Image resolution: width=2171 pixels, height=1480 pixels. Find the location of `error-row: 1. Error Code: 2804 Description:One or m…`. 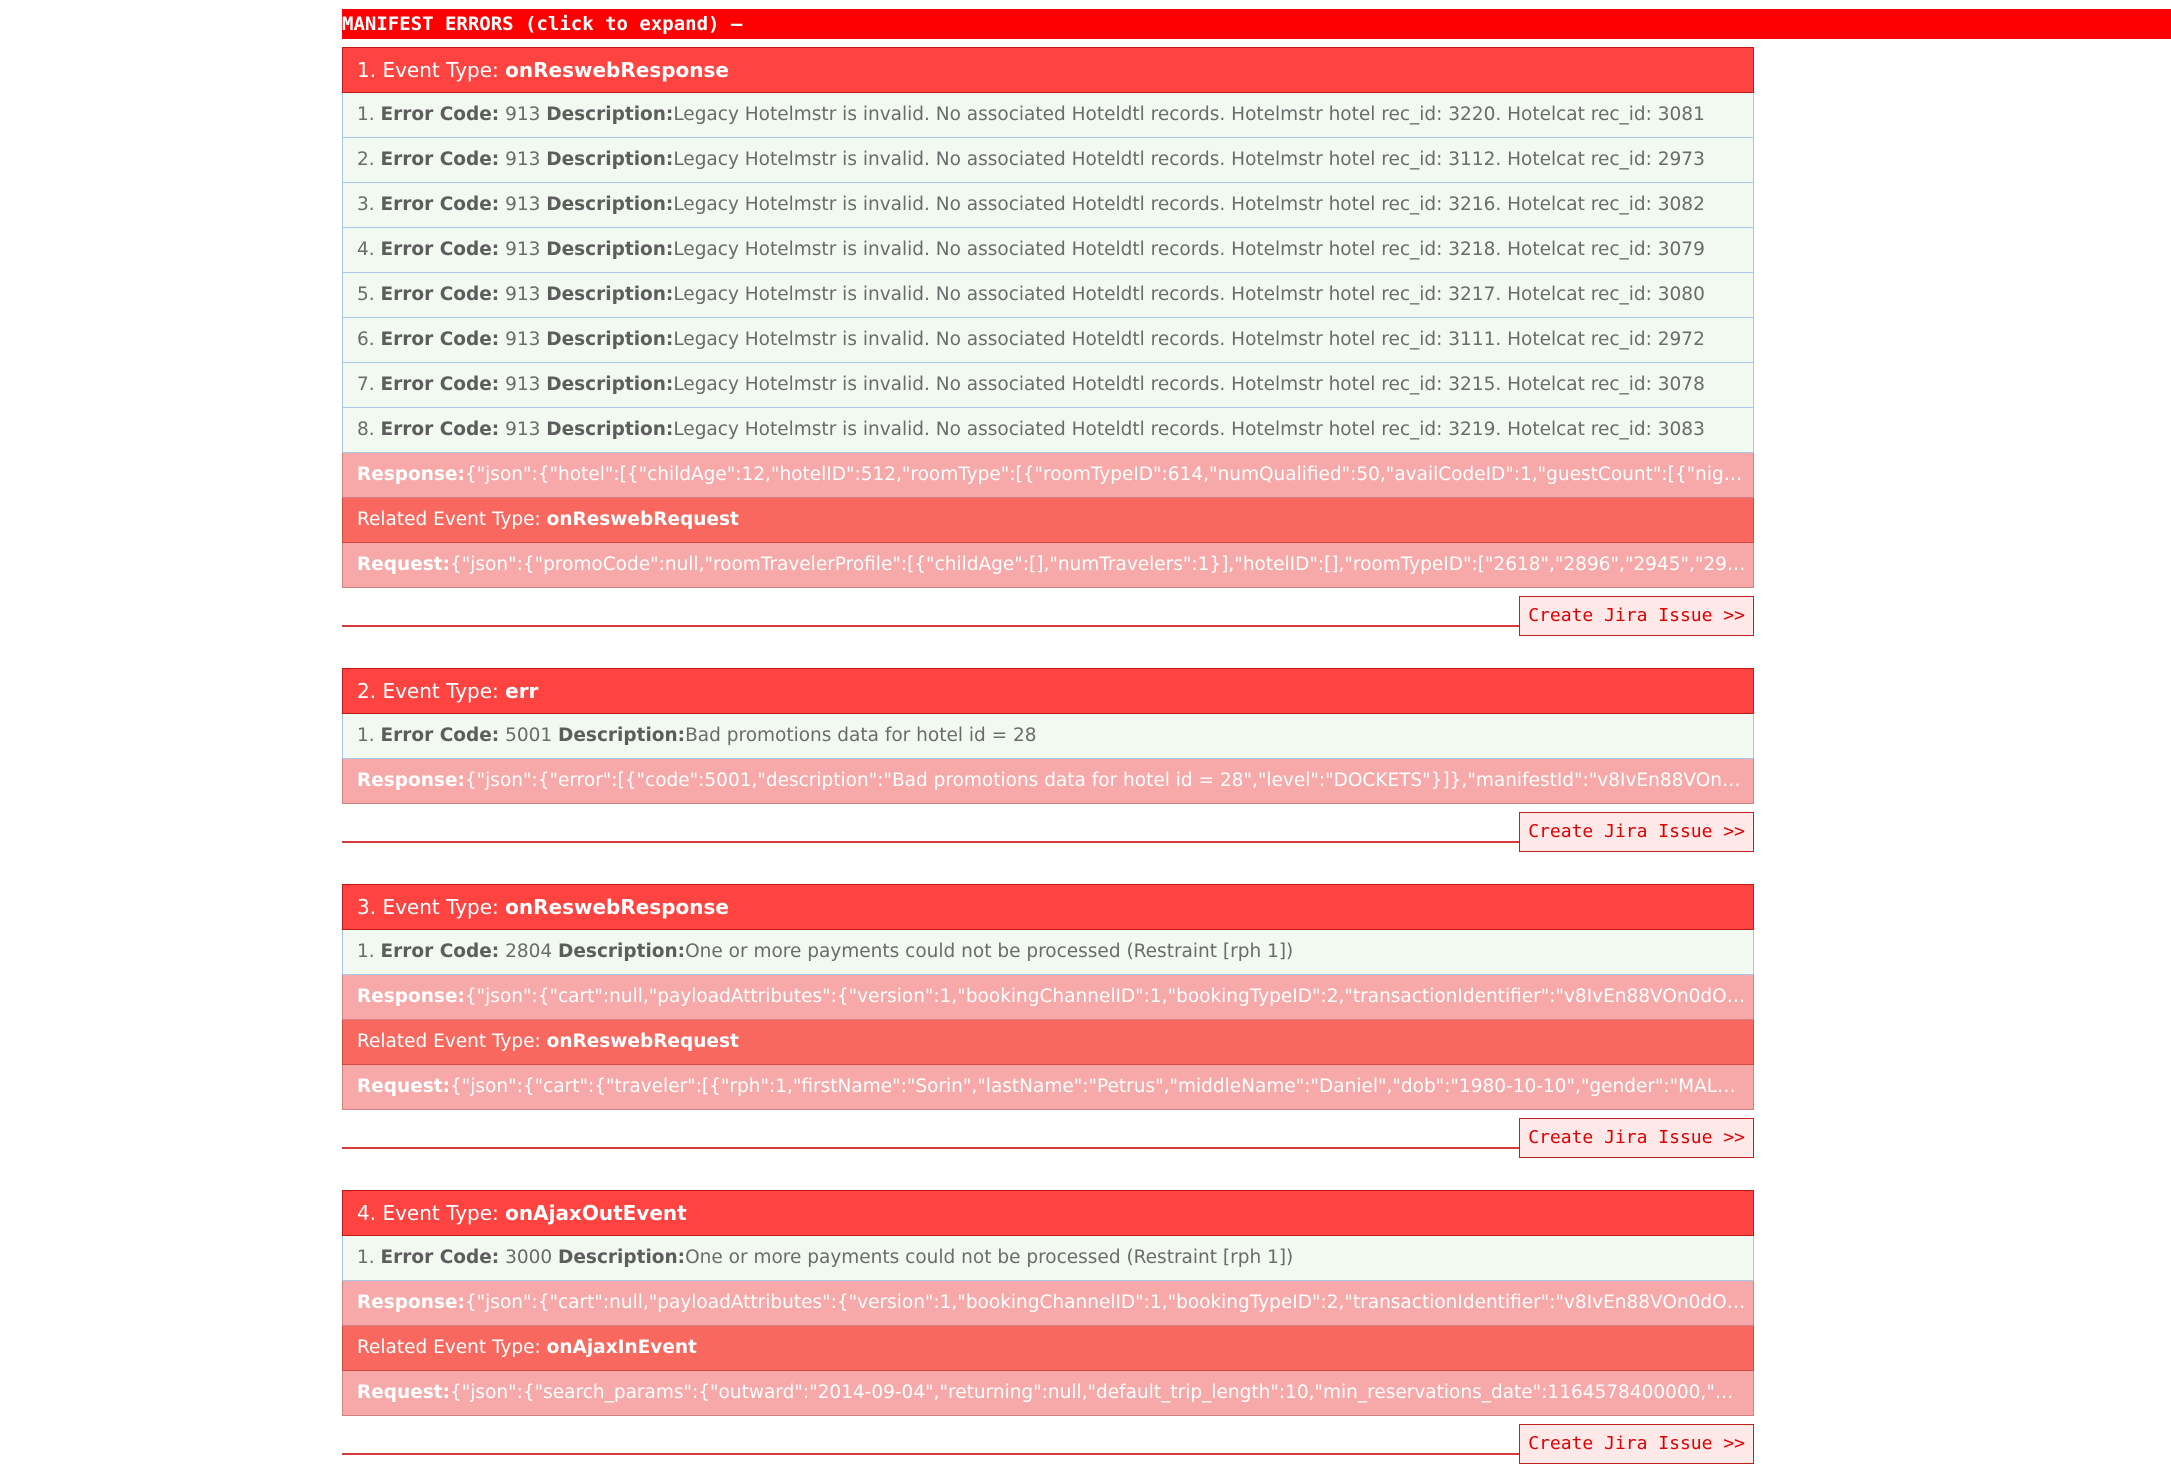

error-row: 1. Error Code: 2804 Description:One or m… is located at coordinates (1048, 952).